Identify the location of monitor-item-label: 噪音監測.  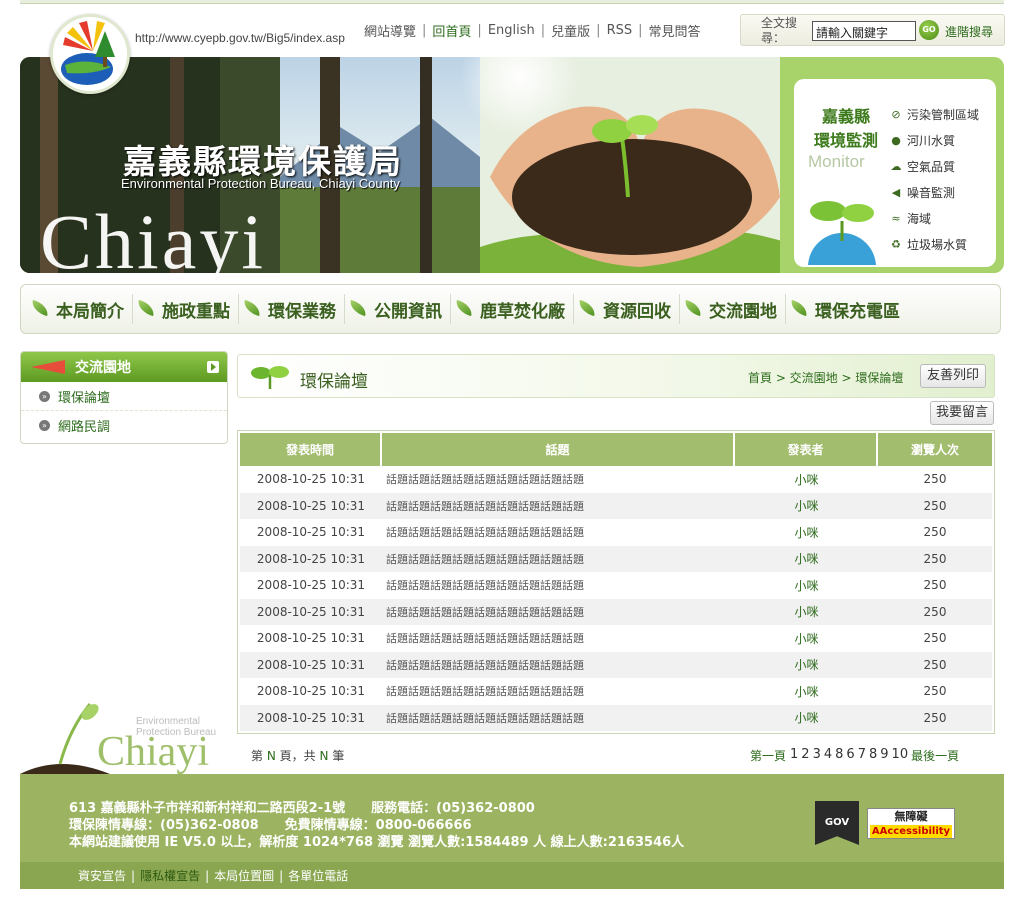
(931, 192).